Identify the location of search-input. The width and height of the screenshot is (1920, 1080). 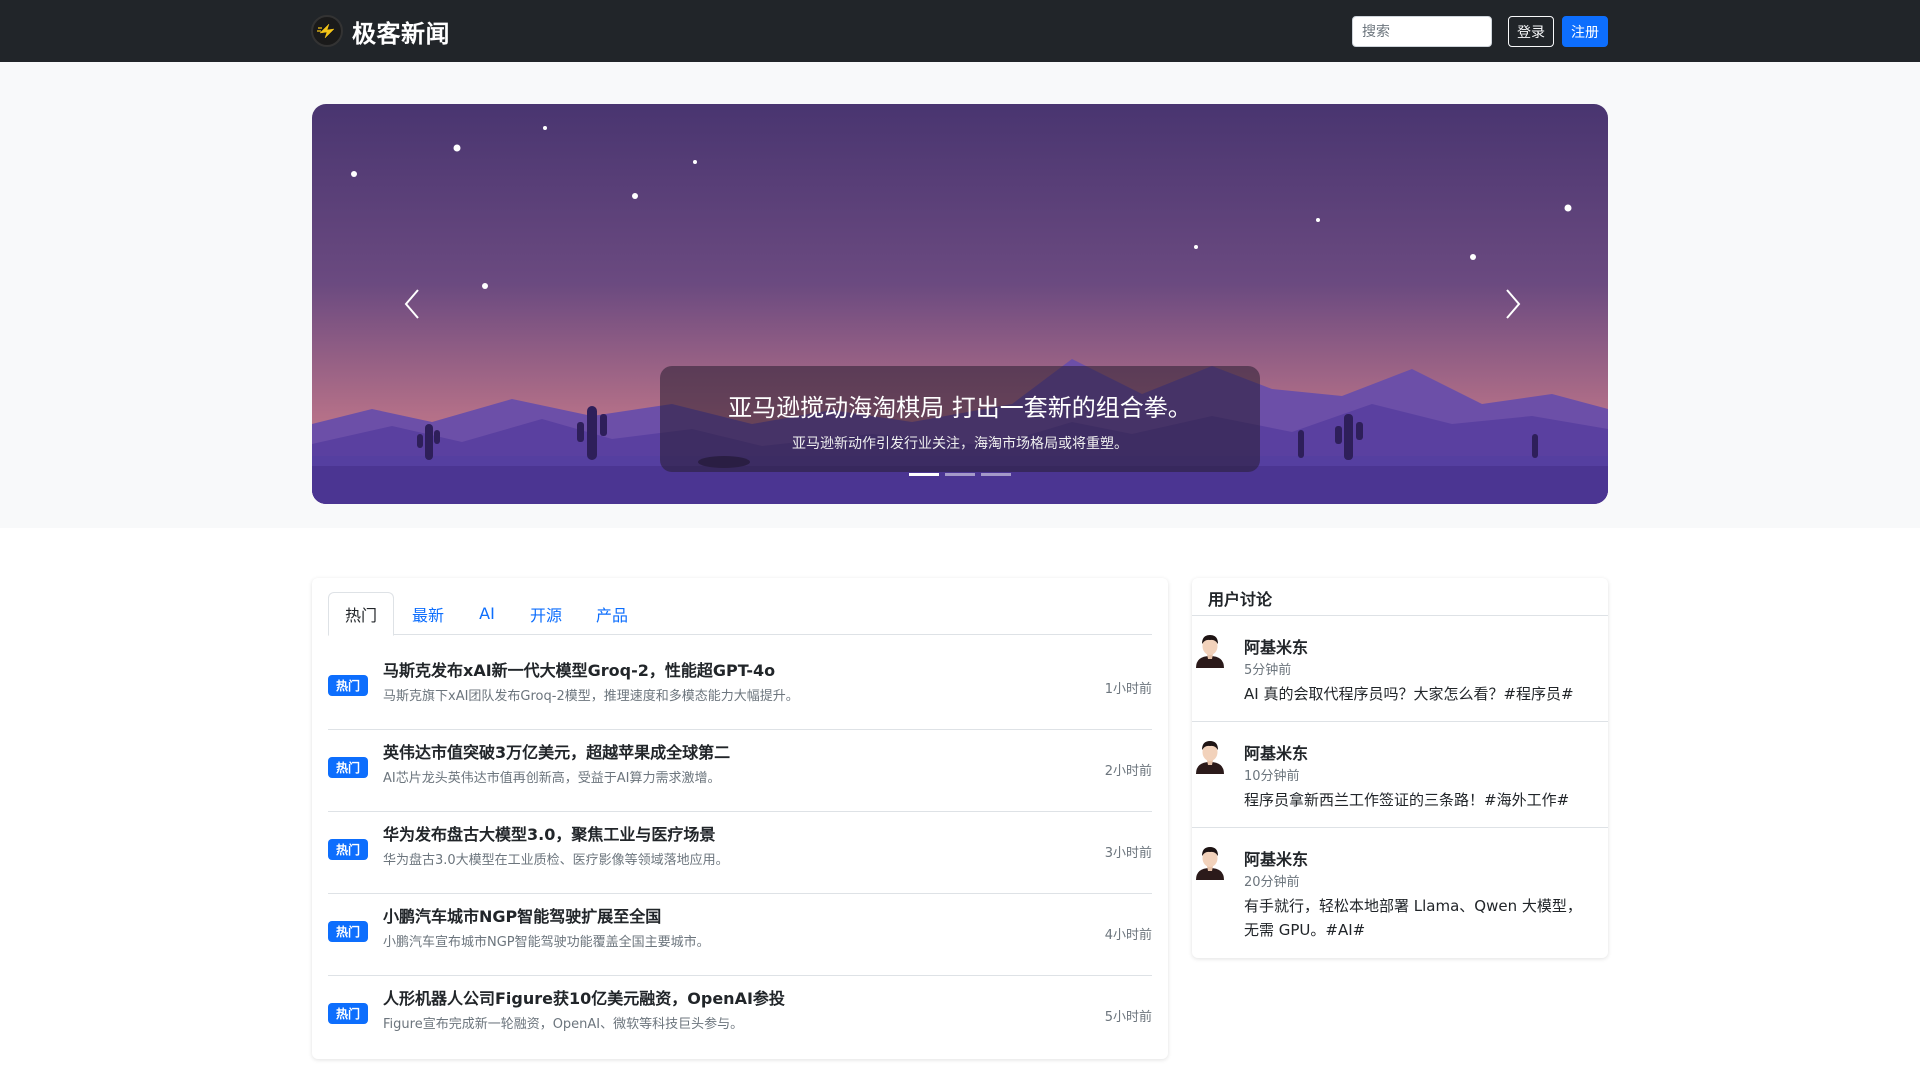
(1422, 31).